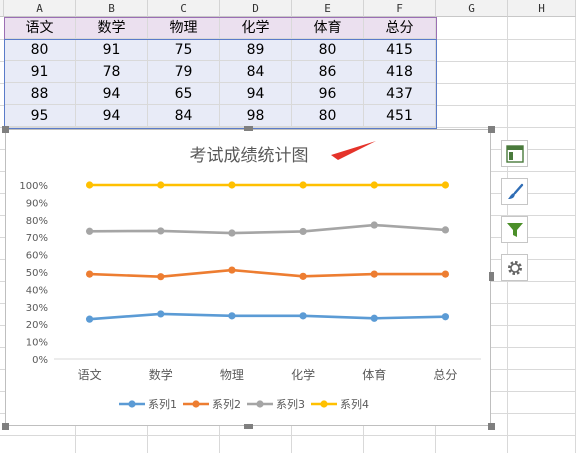 The height and width of the screenshot is (453, 576). I want to click on column-header-d: D, so click(256, 8).